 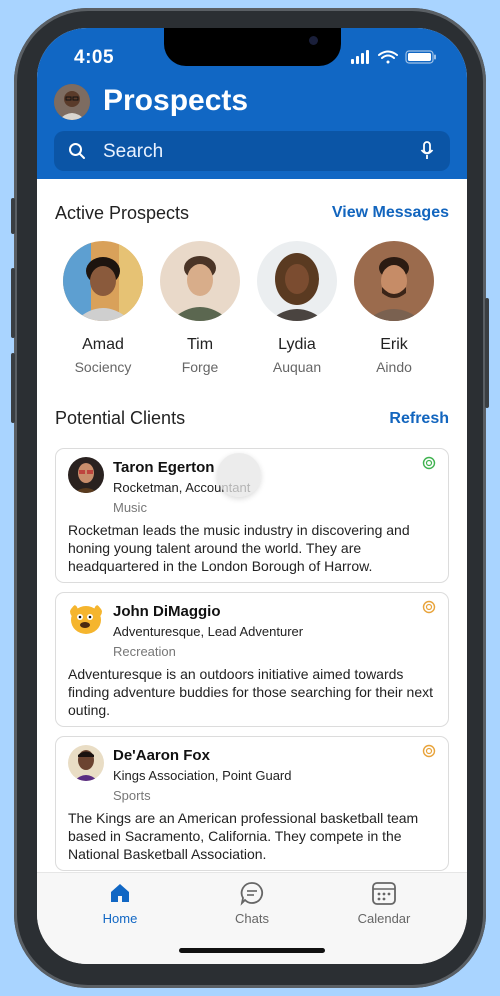 I want to click on prospect-company: Forge, so click(x=200, y=367).